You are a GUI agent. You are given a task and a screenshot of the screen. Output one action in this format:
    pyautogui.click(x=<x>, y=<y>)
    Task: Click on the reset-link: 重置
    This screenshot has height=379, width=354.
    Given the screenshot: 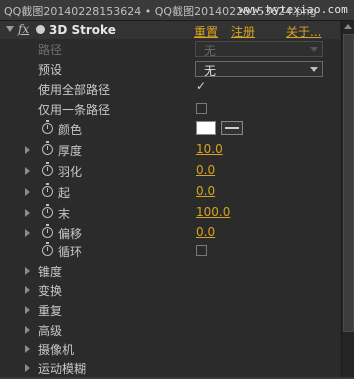 What is the action you would take?
    pyautogui.click(x=206, y=31)
    